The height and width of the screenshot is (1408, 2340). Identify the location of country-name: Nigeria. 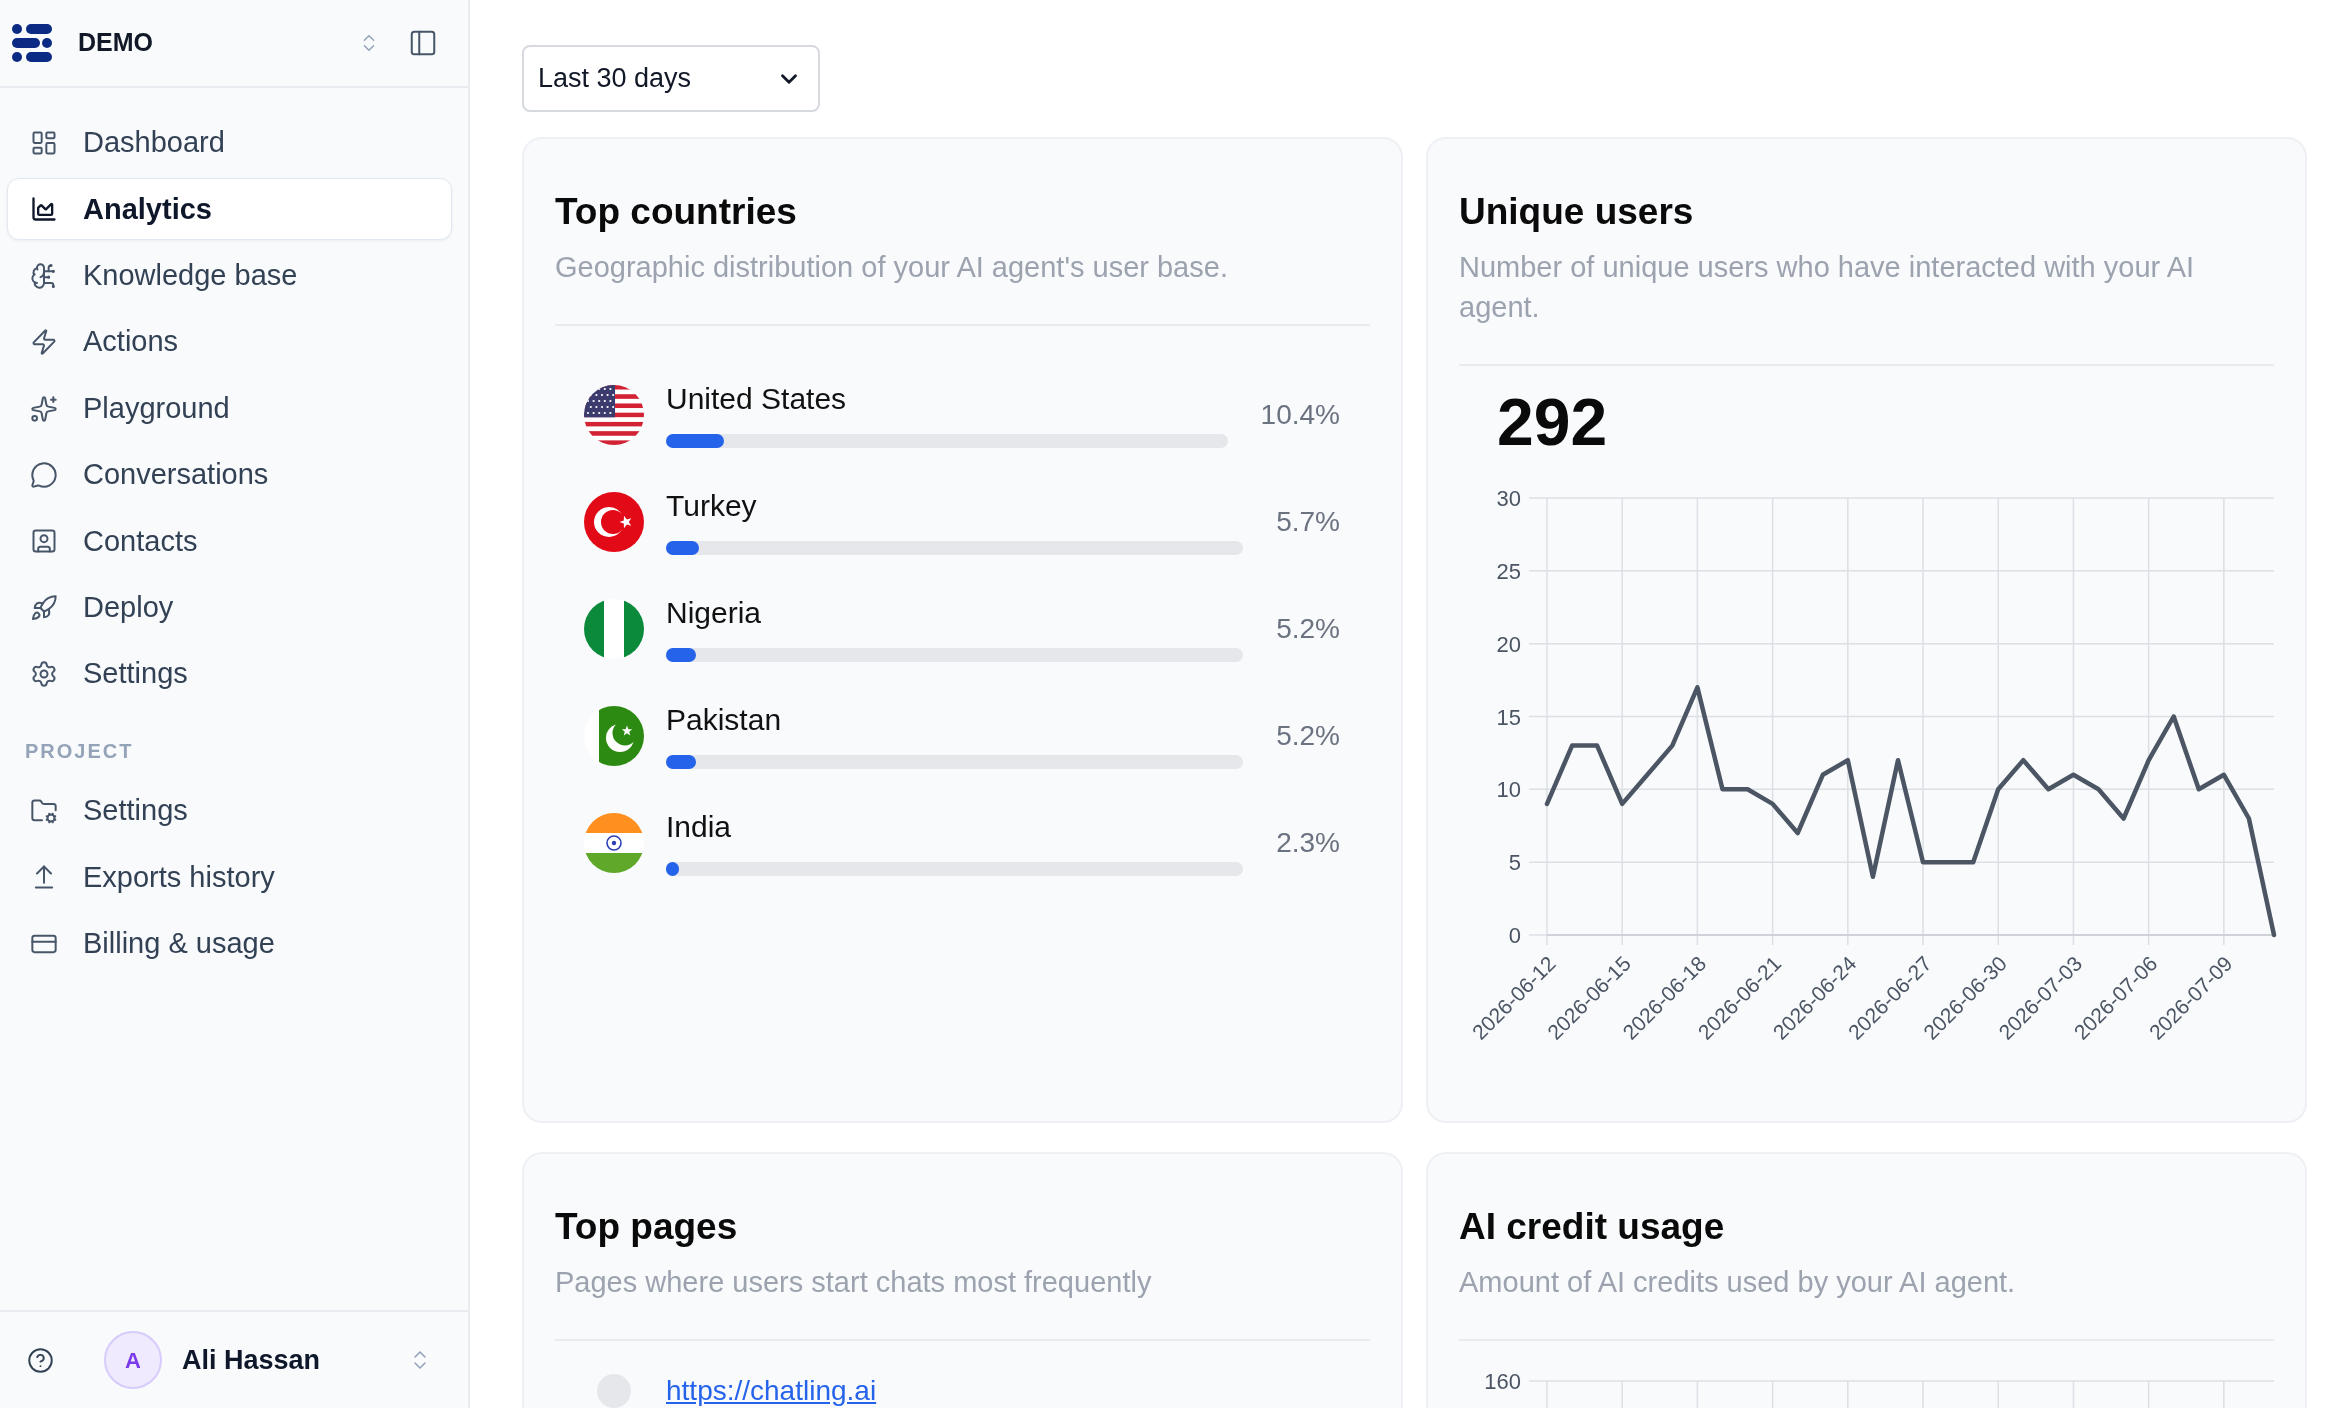
(714, 612).